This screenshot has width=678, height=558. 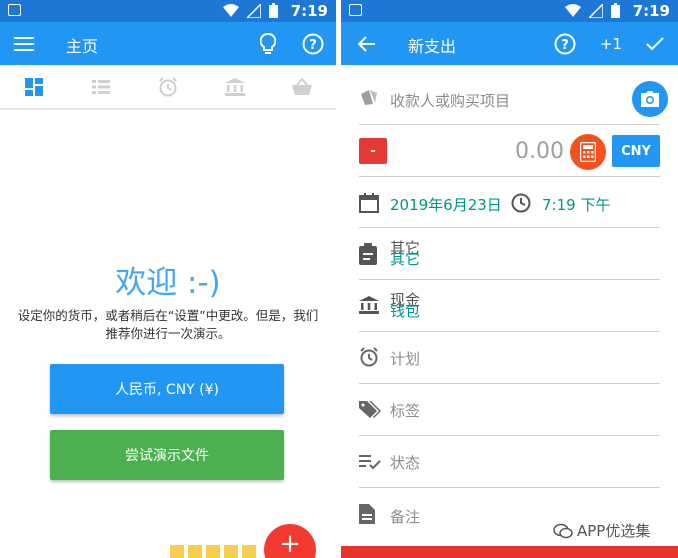 I want to click on status-row: 状态, so click(x=509, y=462).